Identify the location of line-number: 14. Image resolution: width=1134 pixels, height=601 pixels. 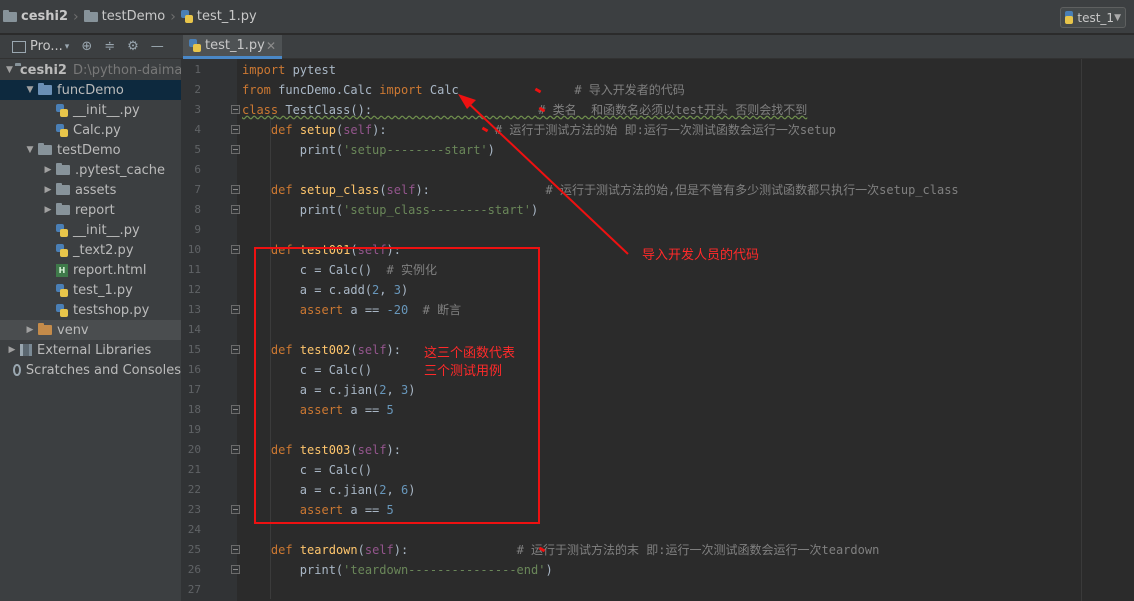
(194, 329).